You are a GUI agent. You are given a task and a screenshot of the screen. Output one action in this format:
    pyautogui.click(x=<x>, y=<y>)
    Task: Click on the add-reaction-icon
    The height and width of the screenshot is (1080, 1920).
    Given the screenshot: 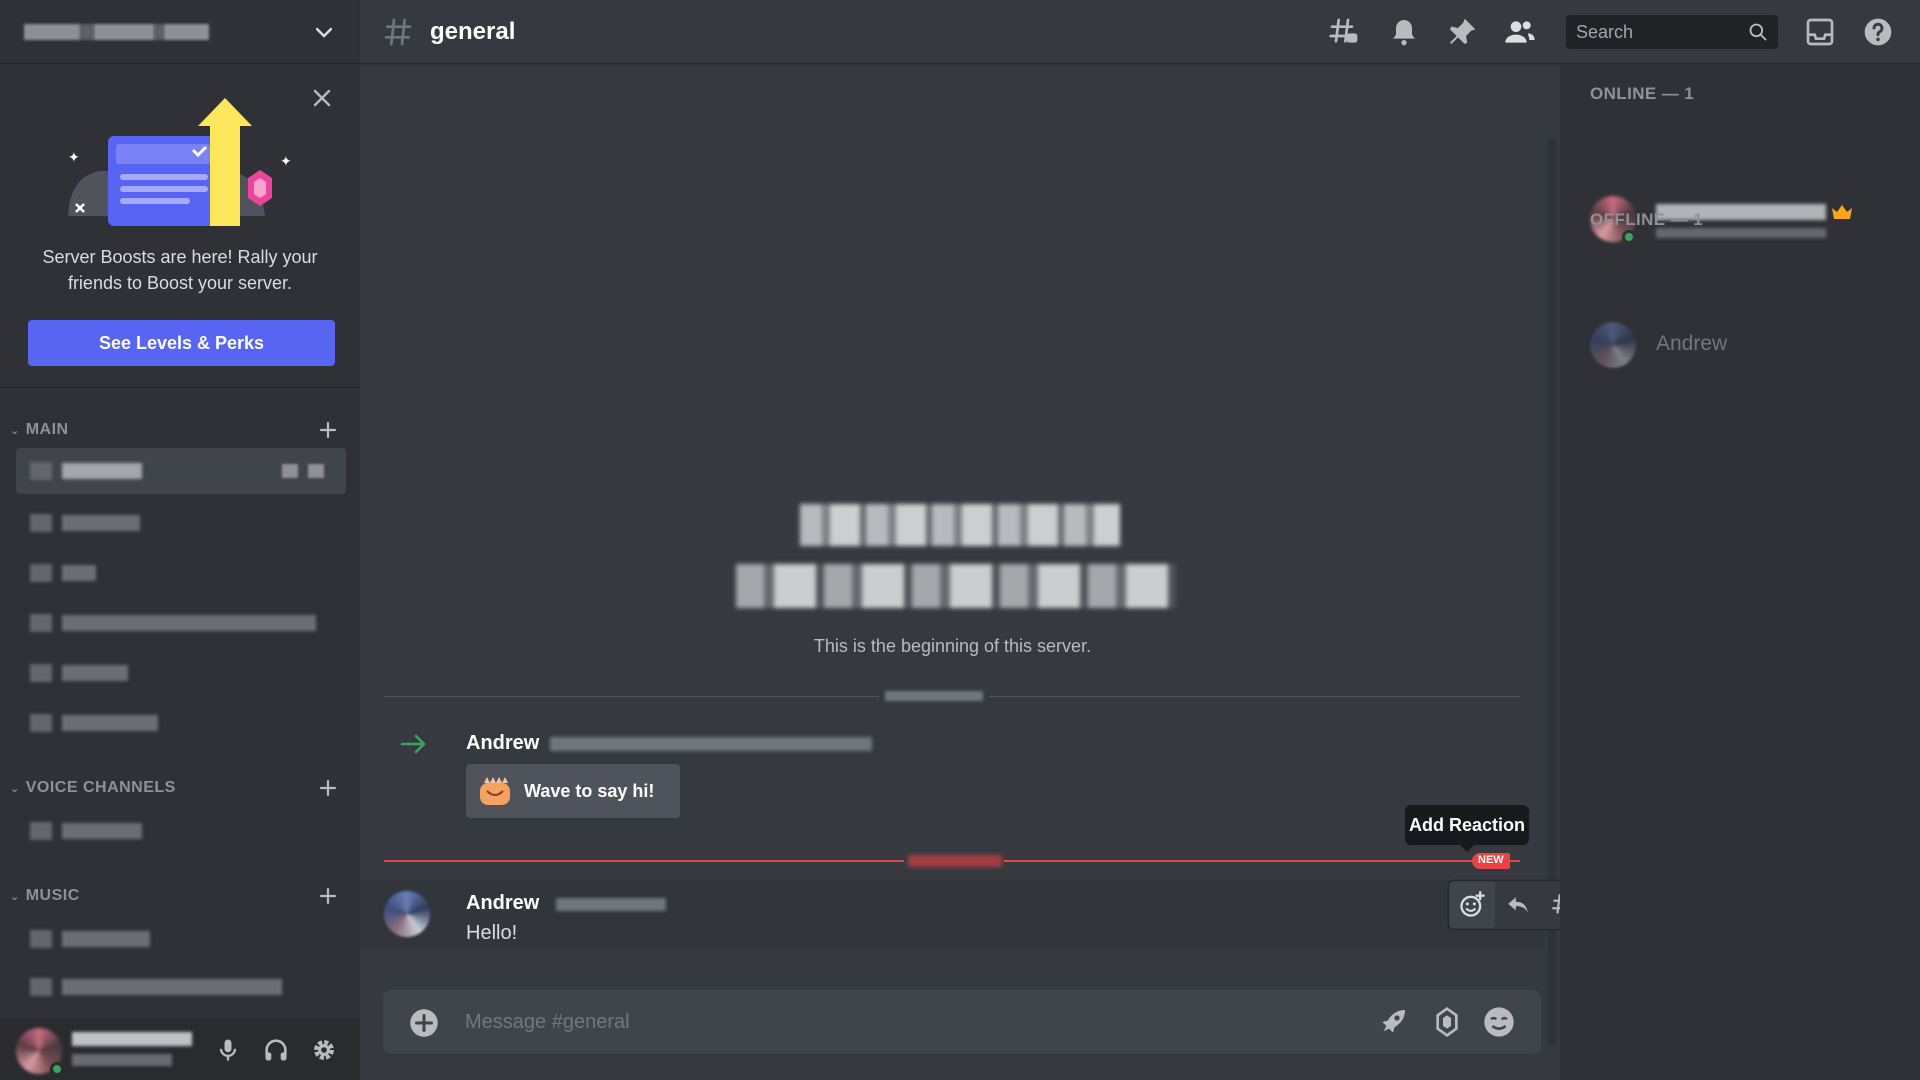 What is the action you would take?
    pyautogui.click(x=1472, y=904)
    